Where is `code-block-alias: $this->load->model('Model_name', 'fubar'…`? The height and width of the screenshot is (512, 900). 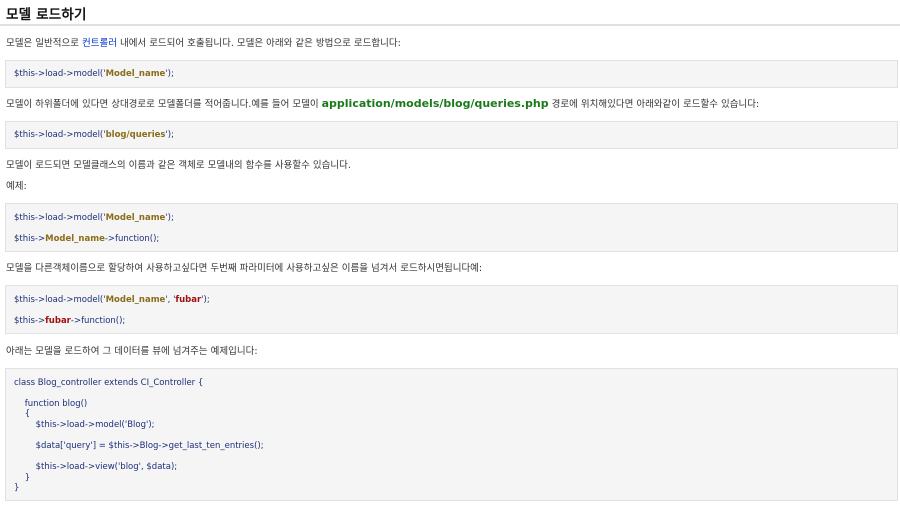 code-block-alias: $this->load->model('Model_name', 'fubar'… is located at coordinates (451, 309).